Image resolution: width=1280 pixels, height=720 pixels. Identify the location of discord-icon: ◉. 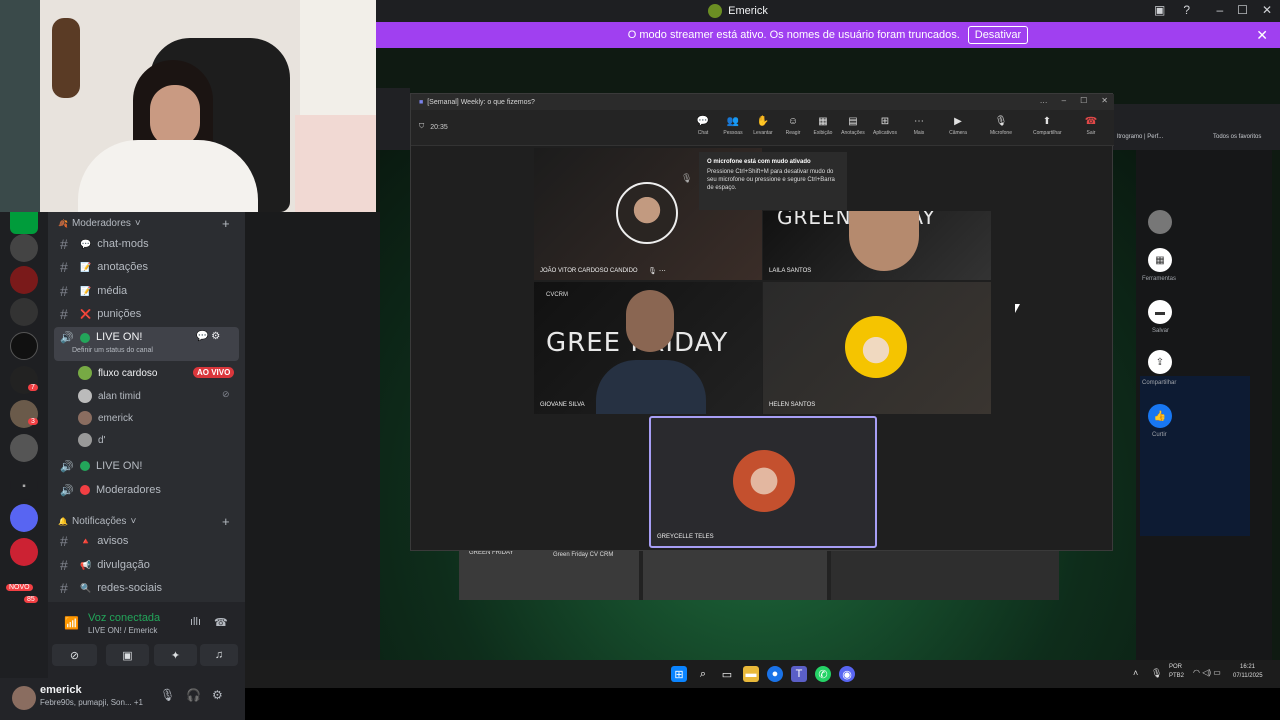
(847, 674).